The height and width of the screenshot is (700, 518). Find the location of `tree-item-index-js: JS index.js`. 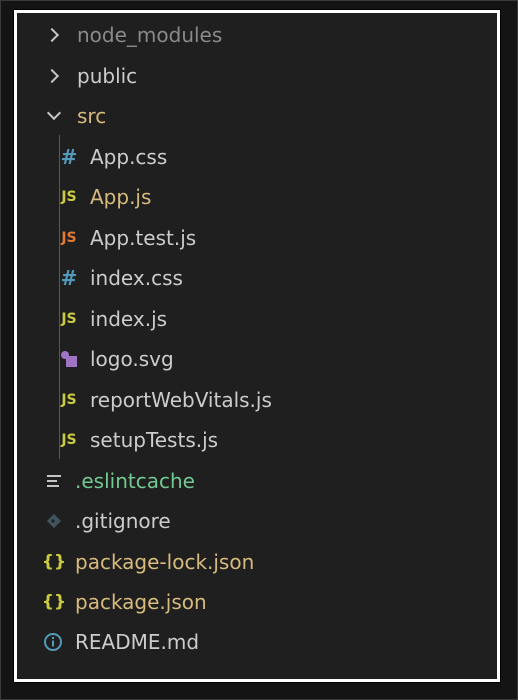

tree-item-index-js: JS index.js is located at coordinates (257, 319).